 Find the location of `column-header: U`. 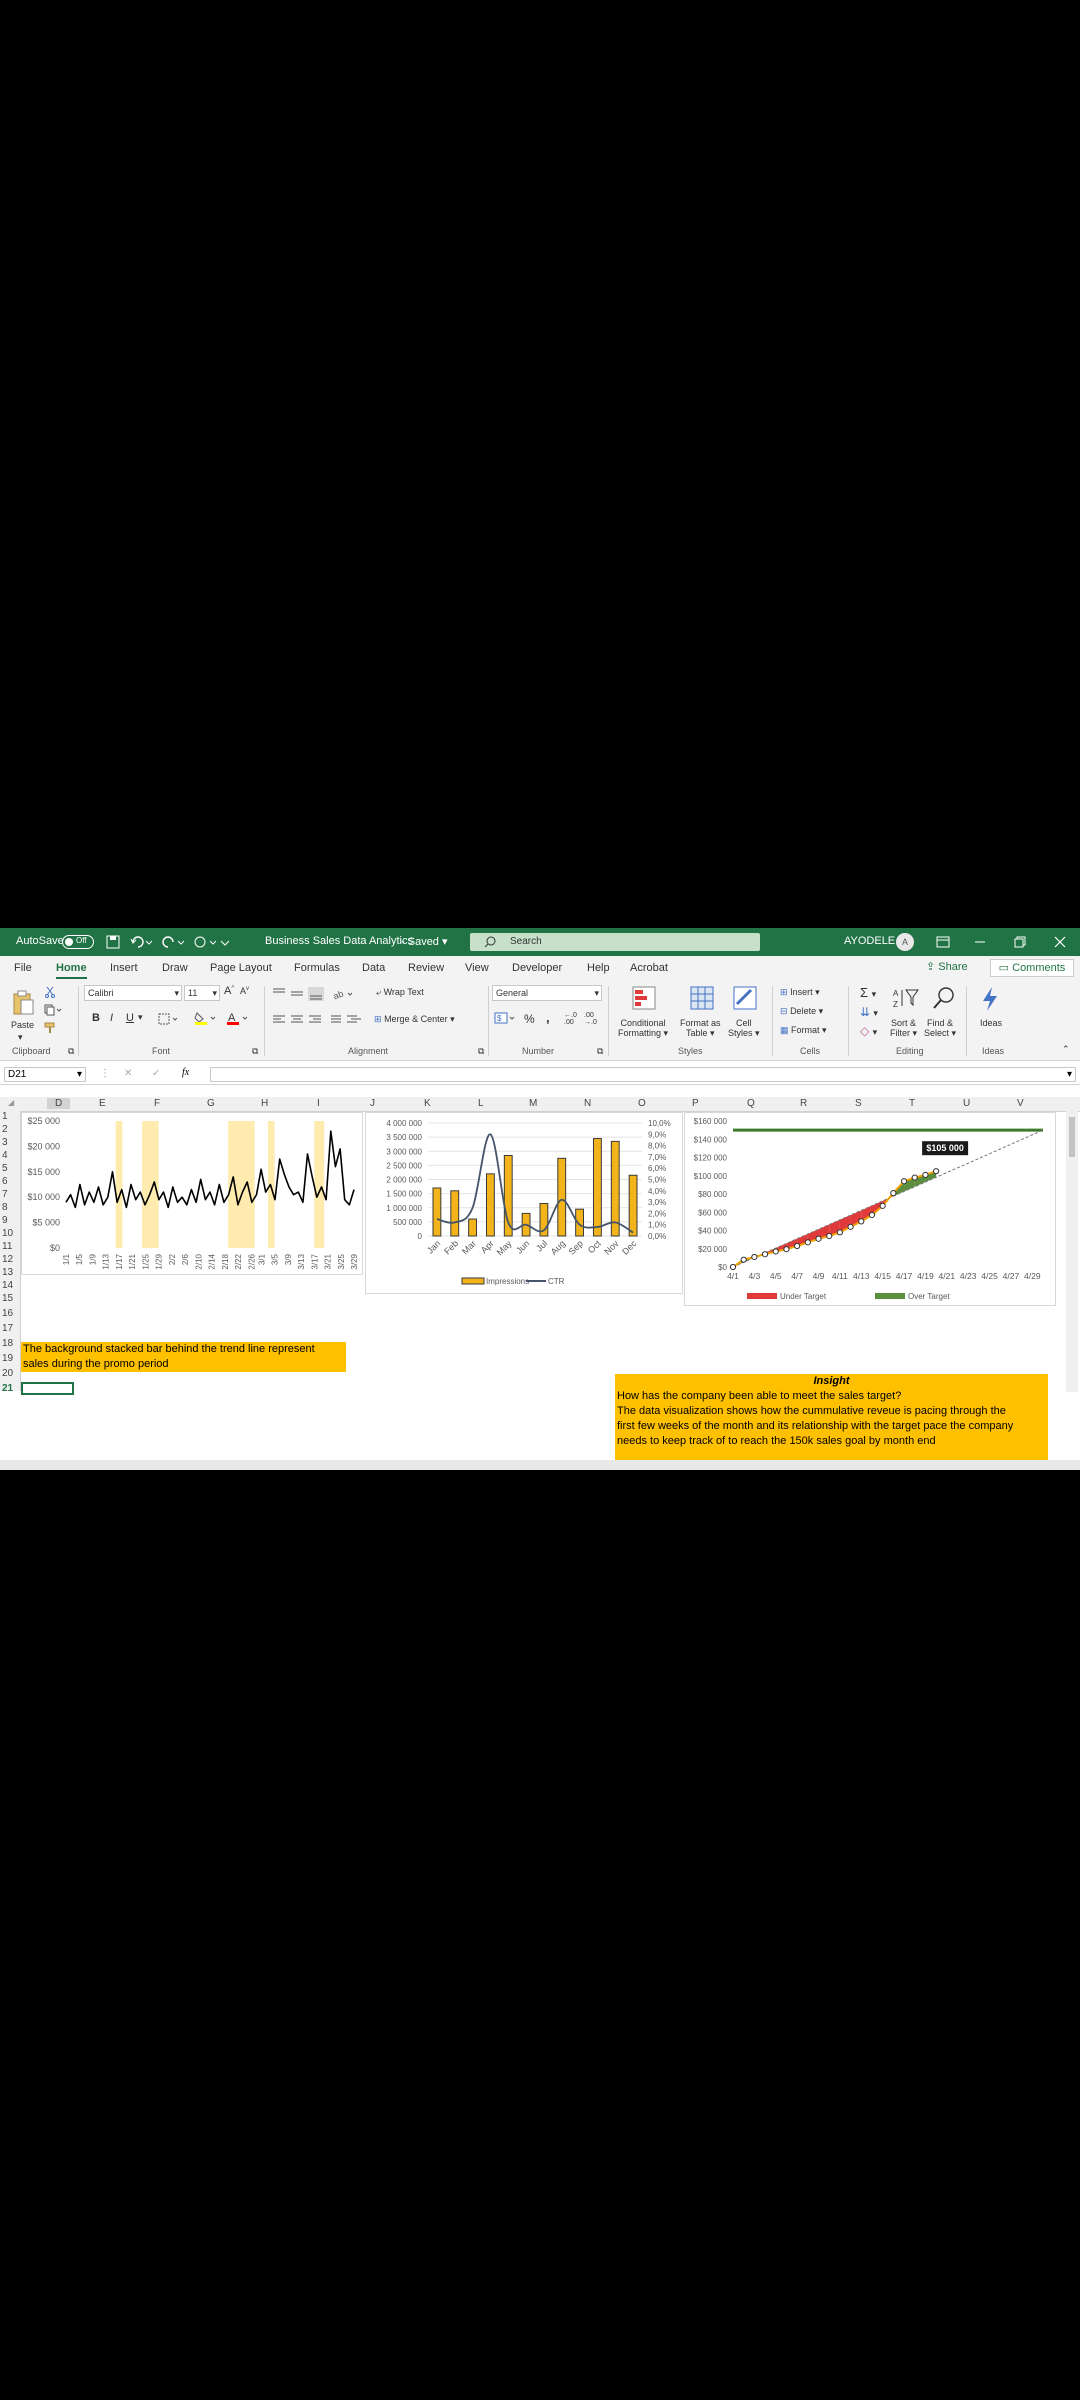

column-header: U is located at coordinates (966, 1103).